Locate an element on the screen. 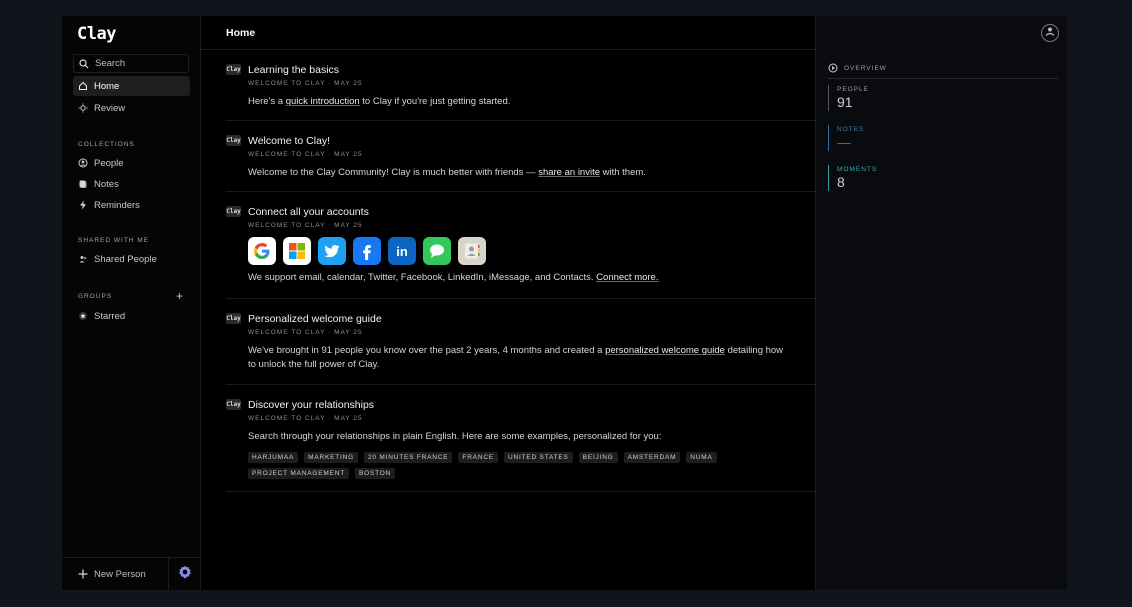 This screenshot has width=1132, height=607. search-icon is located at coordinates (84, 63).